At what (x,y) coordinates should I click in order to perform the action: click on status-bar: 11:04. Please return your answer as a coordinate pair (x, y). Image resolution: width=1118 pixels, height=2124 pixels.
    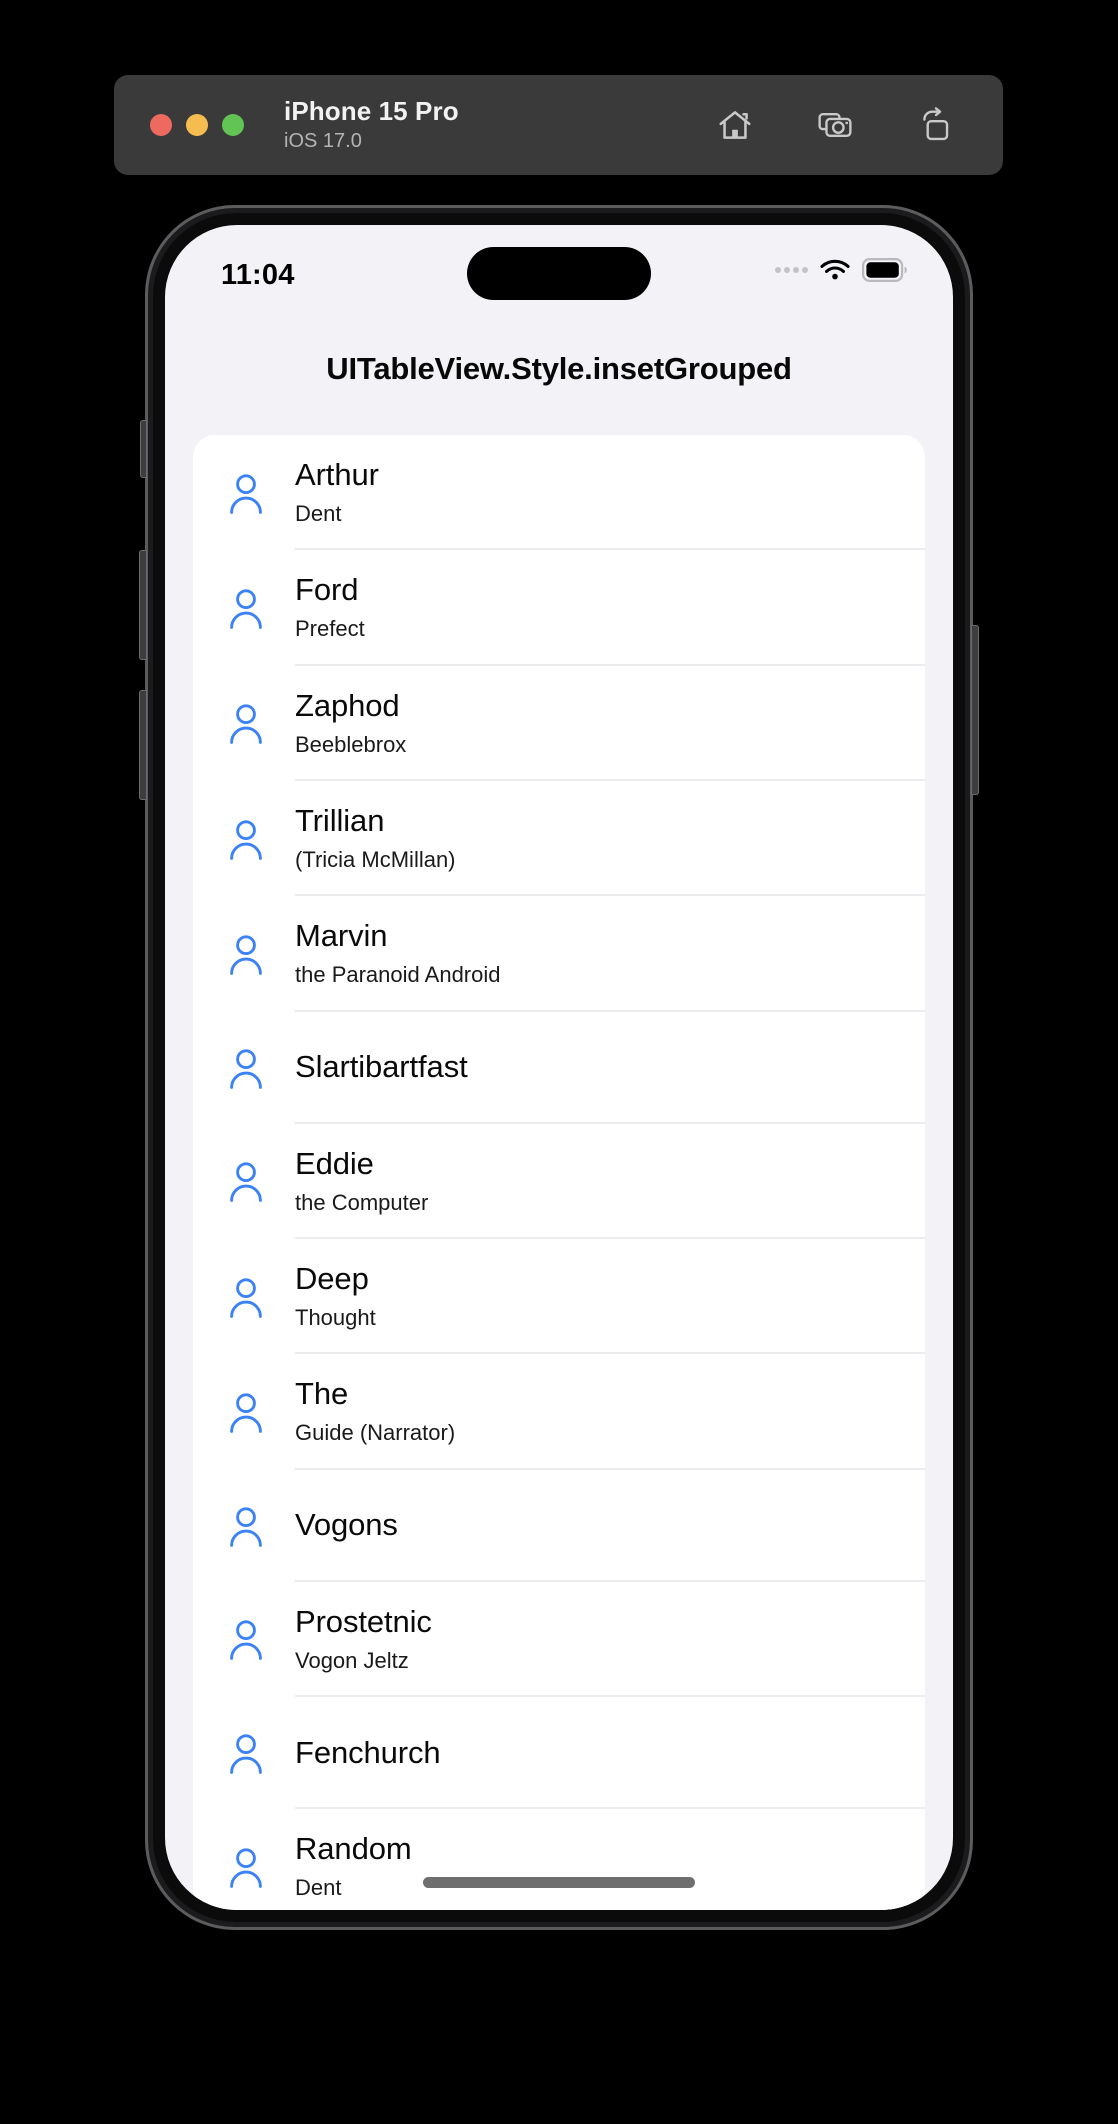
    Looking at the image, I should click on (559, 271).